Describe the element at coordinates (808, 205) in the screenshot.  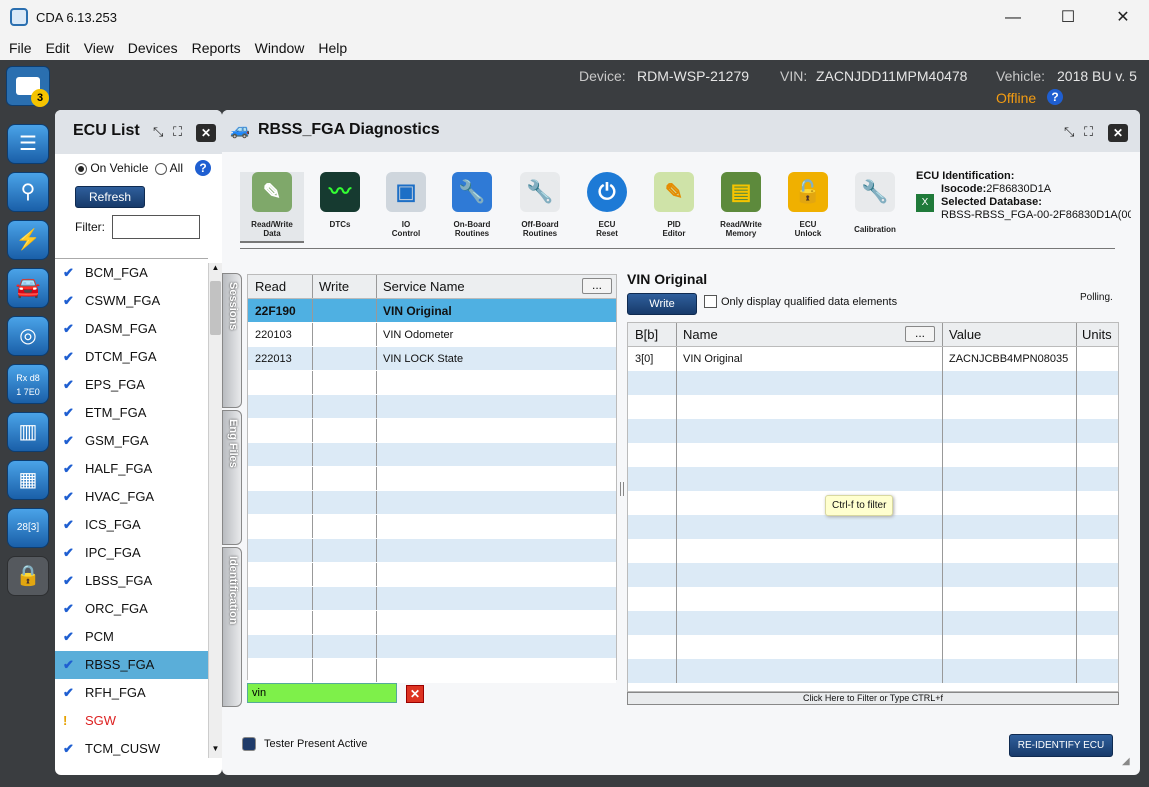
I see `tool-ecu-unlock: 🔓 ECU Unlock` at that location.